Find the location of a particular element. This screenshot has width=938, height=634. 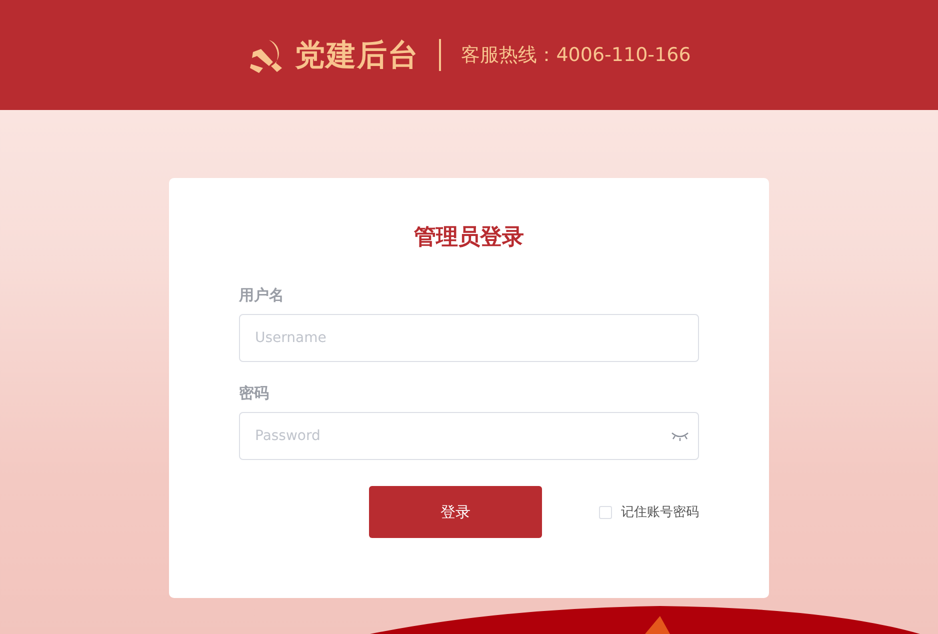

brand-title: 党建后台 is located at coordinates (357, 55).